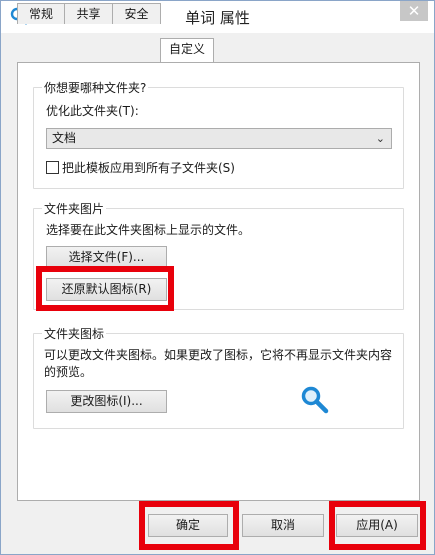  What do you see at coordinates (74, 333) in the screenshot?
I see `folder-icon-group-label: 文件夹图标` at bounding box center [74, 333].